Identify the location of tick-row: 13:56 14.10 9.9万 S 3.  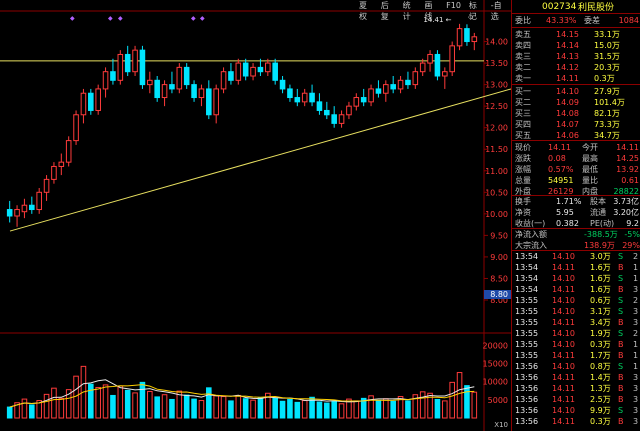
(576, 410).